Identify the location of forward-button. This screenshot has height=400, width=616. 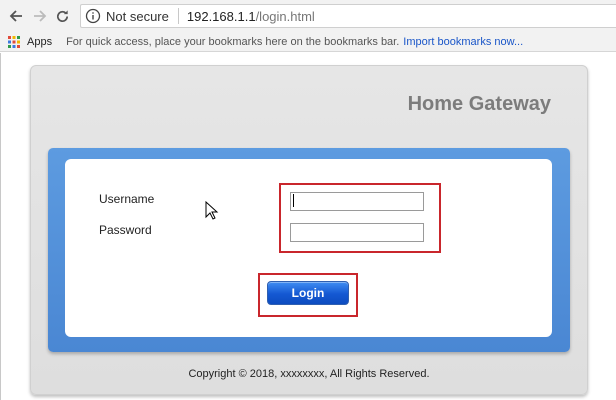
(40, 16).